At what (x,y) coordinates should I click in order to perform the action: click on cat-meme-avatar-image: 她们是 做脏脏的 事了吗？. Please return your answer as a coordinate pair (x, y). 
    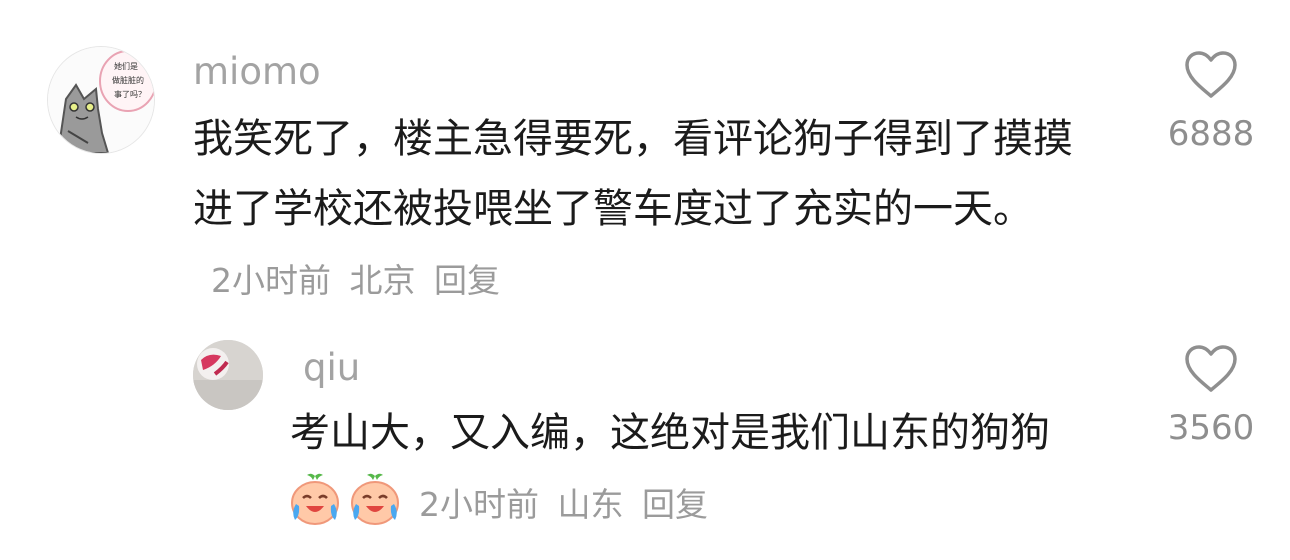
    Looking at the image, I should click on (101, 100).